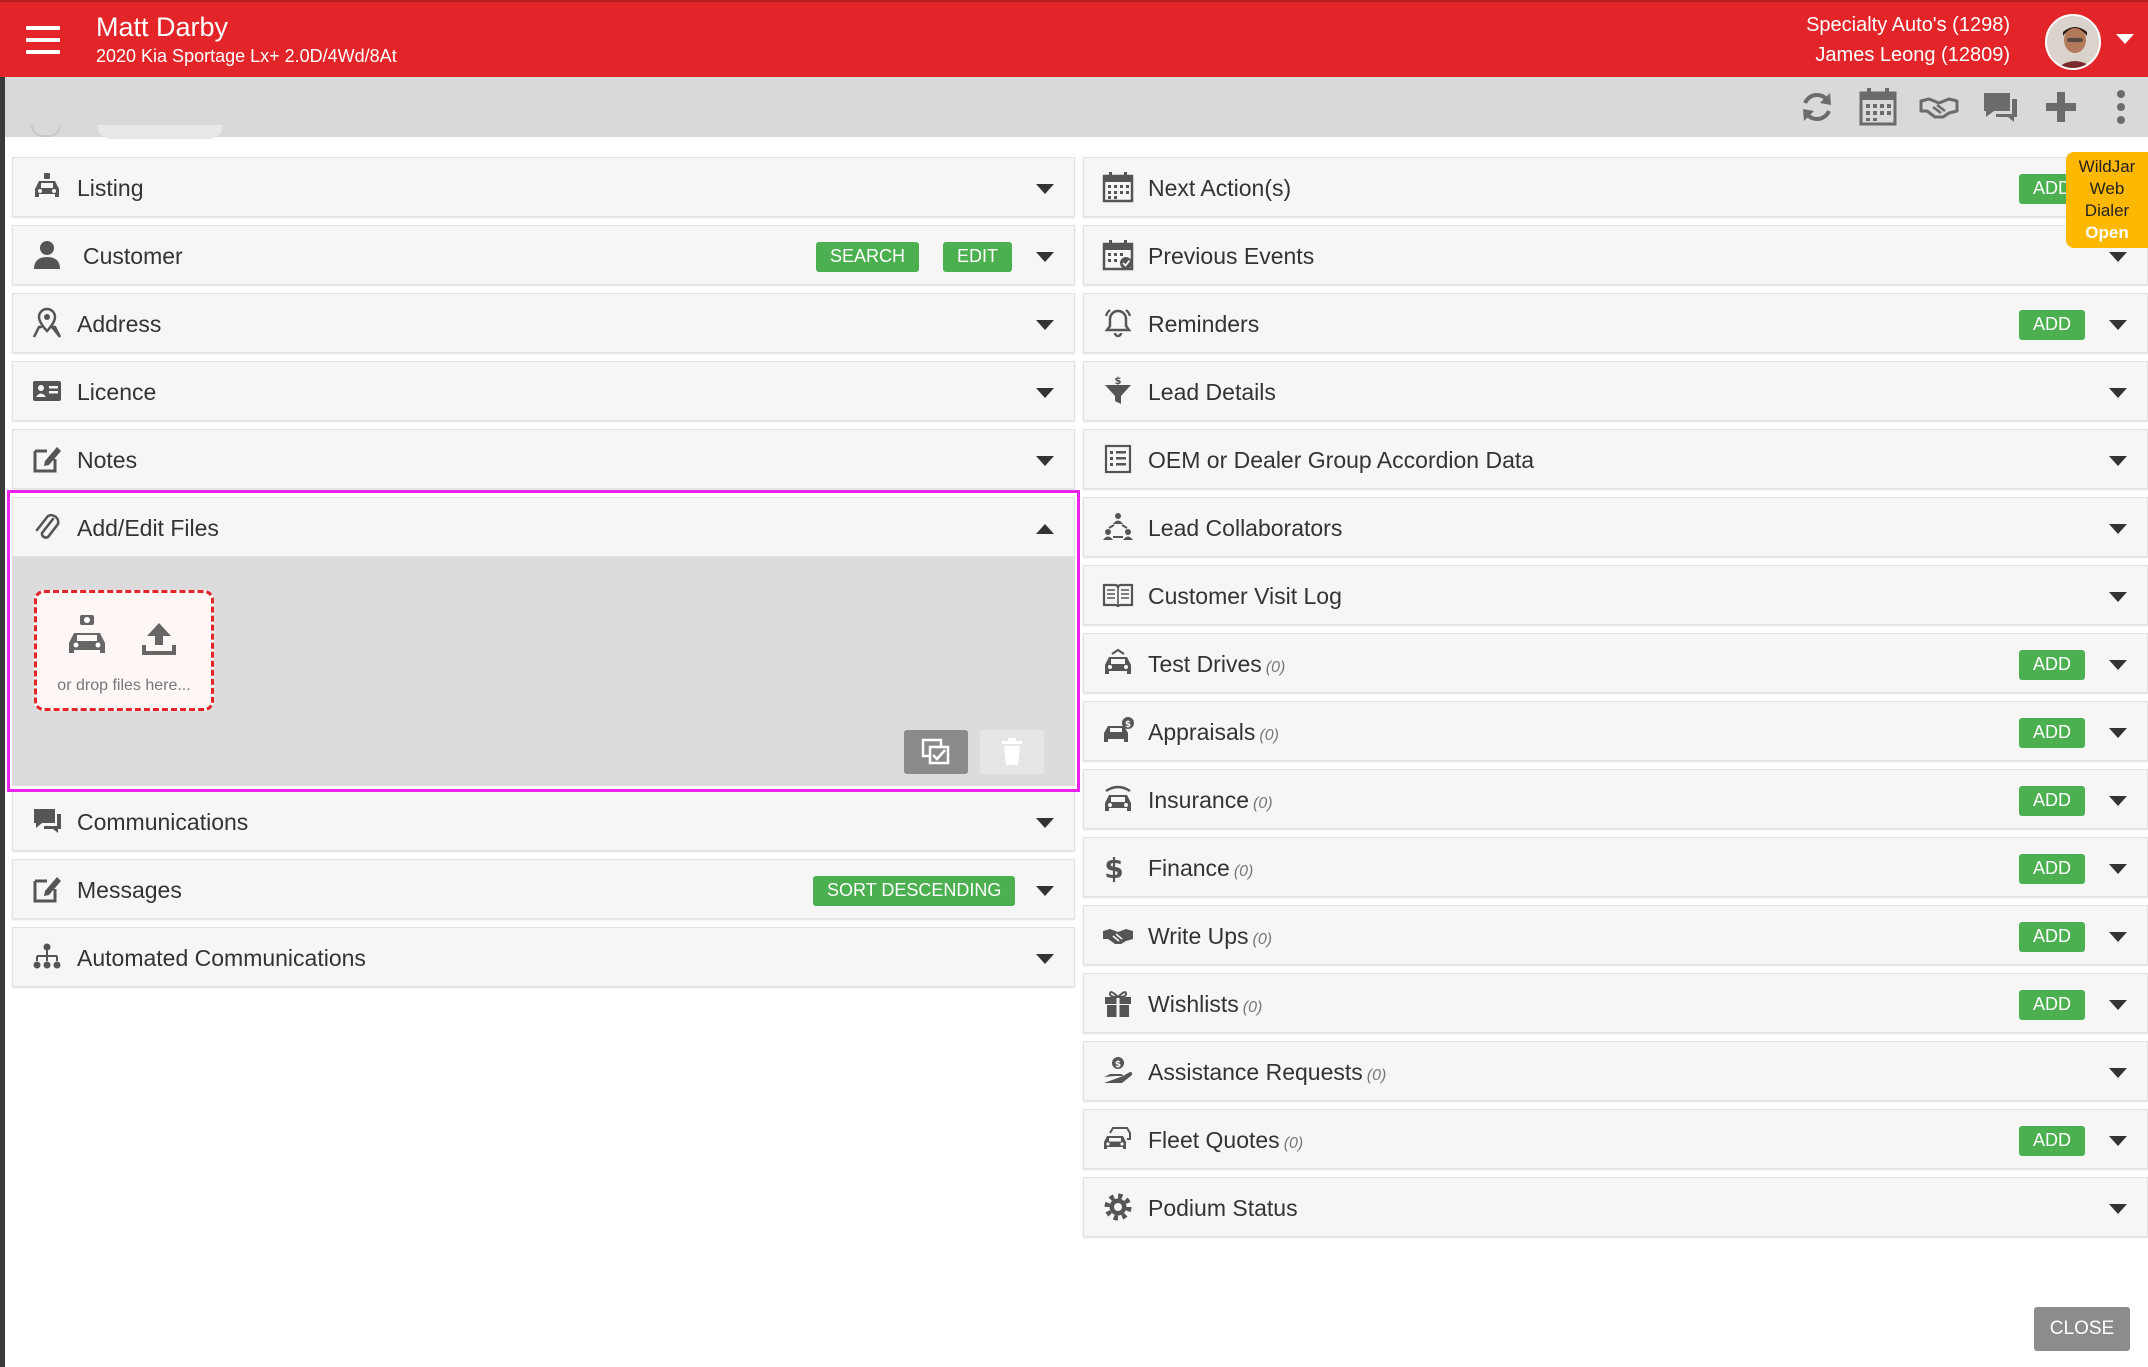 This screenshot has width=2148, height=1367. Describe the element at coordinates (1615, 663) in the screenshot. I see `panel-test-drives: Test Drives (0) ADD` at that location.